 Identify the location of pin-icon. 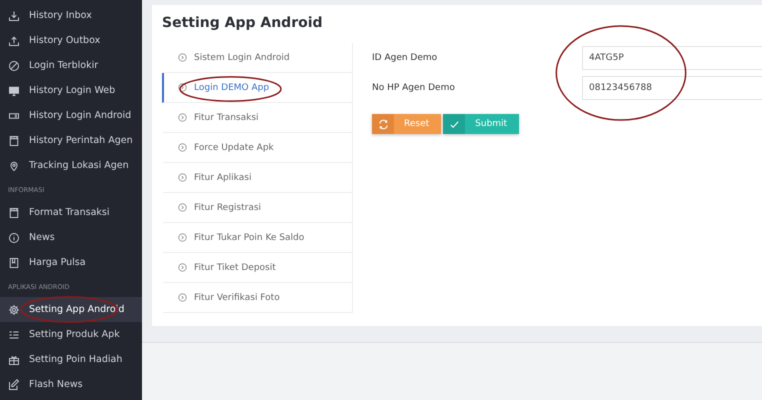
(14, 166).